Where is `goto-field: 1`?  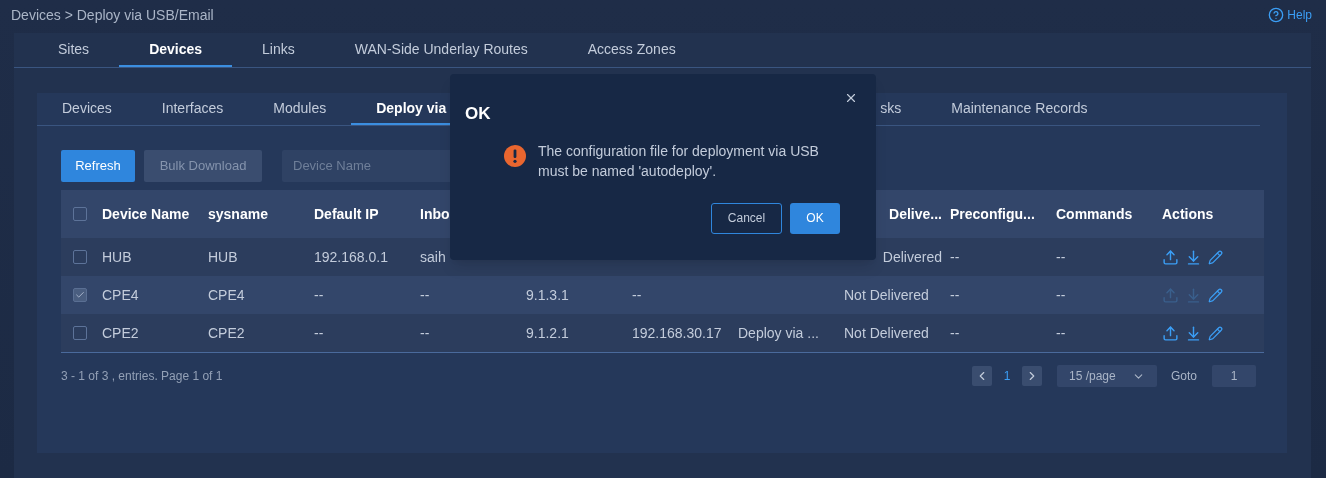
goto-field: 1 is located at coordinates (1234, 376).